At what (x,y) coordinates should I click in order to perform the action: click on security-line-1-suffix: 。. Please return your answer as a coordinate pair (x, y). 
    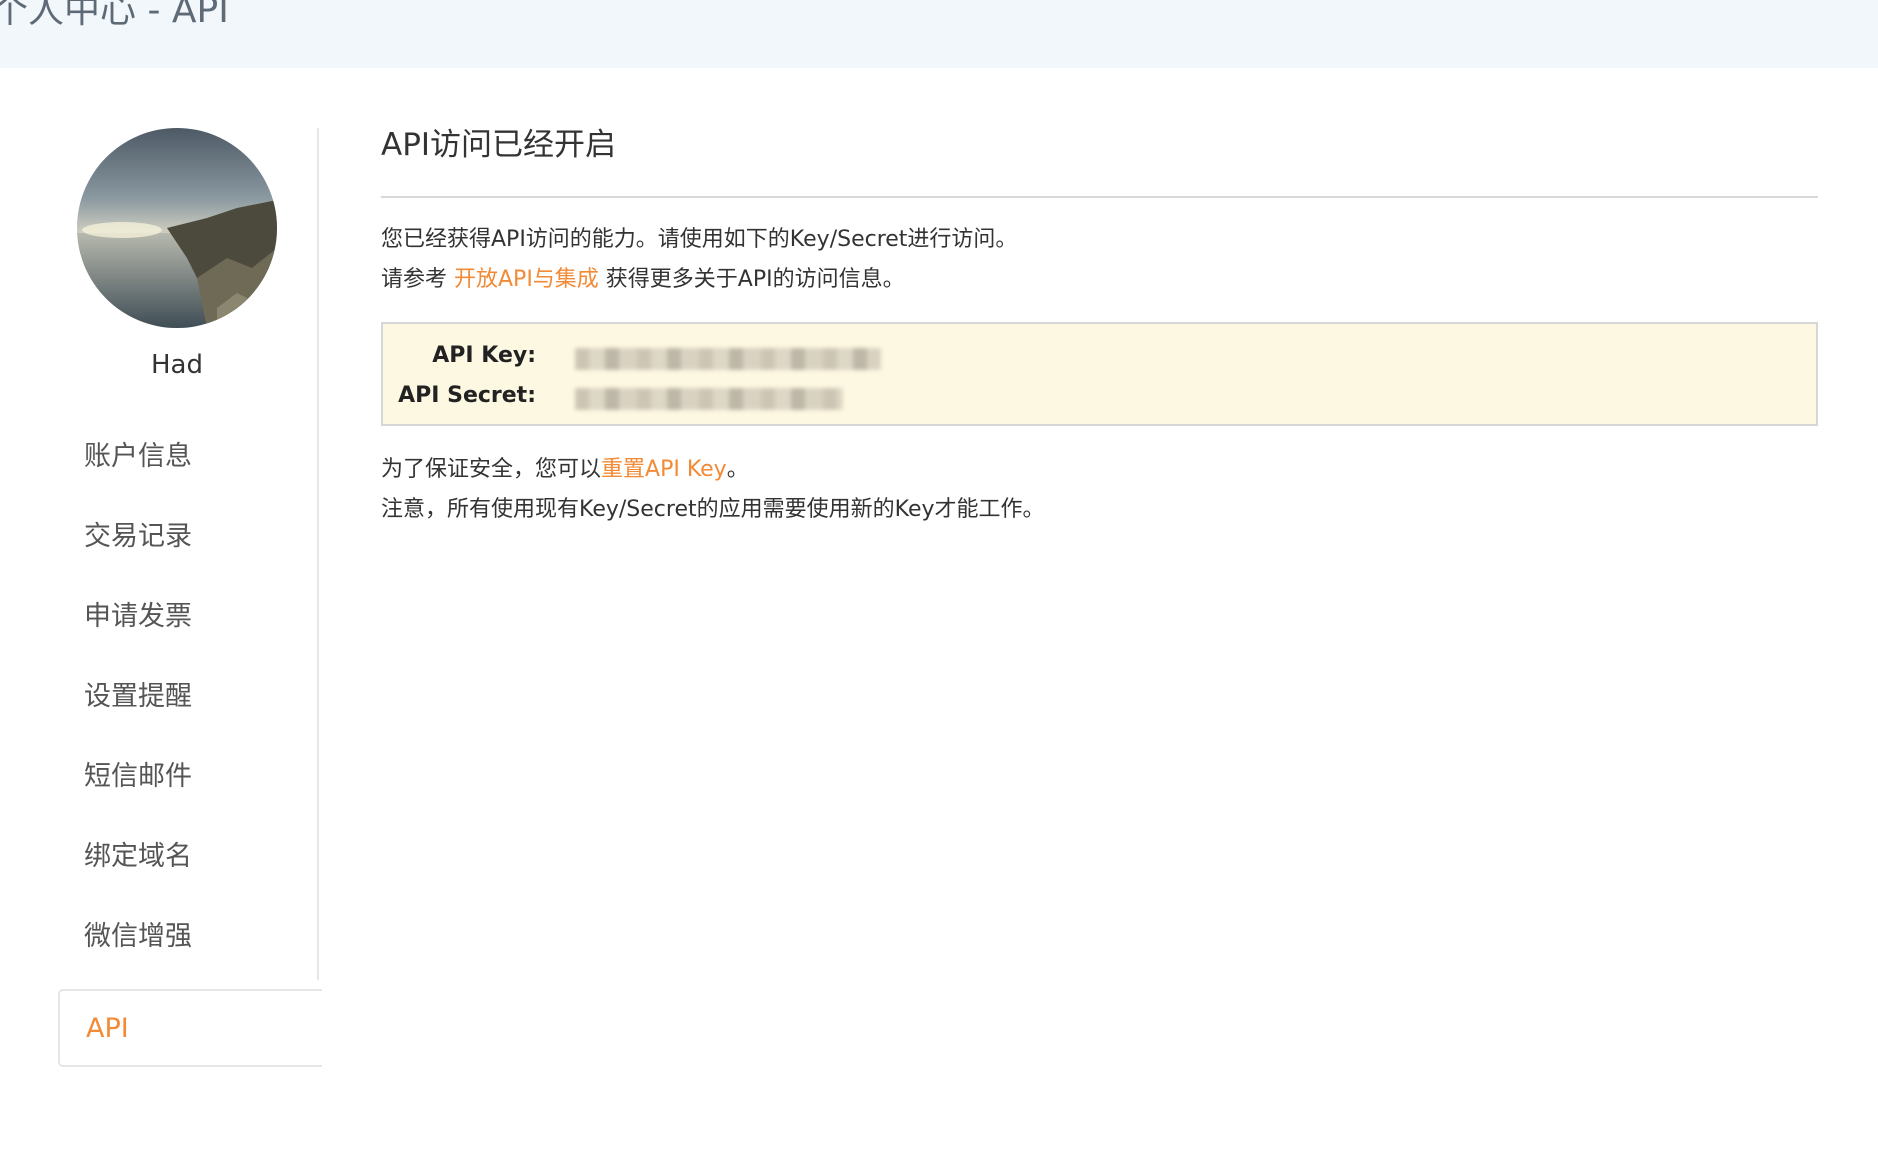
    Looking at the image, I should click on (737, 469).